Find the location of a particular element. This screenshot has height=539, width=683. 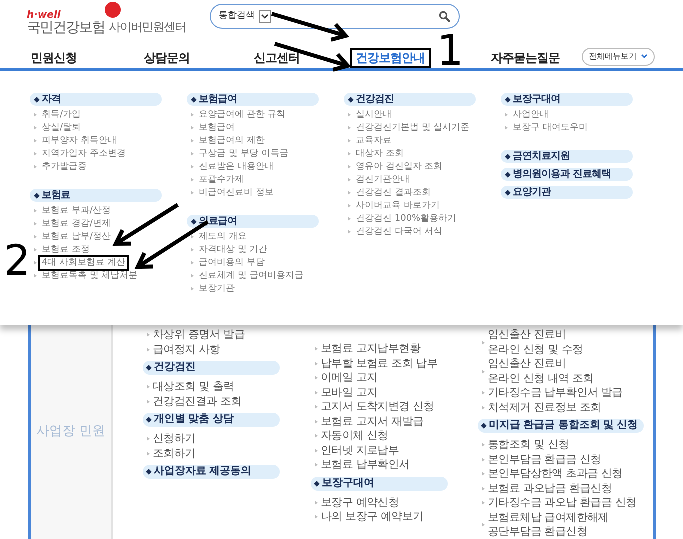

menu-link: 제도의 개요 is located at coordinates (223, 236).